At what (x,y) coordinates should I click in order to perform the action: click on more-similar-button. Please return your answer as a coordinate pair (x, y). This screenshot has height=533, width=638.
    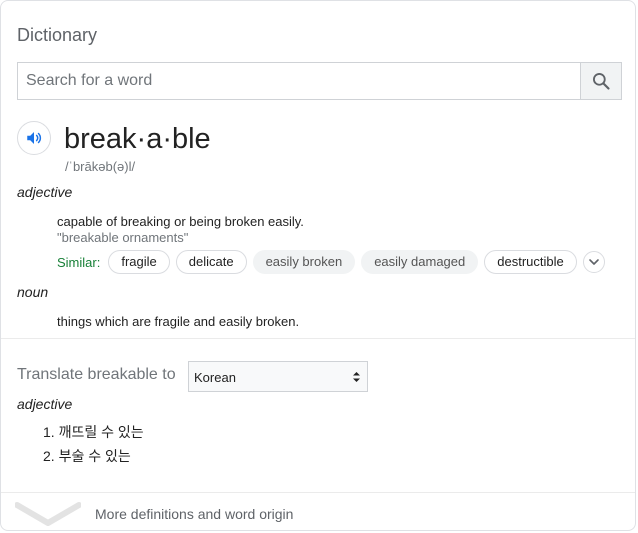
    Looking at the image, I should click on (593, 262).